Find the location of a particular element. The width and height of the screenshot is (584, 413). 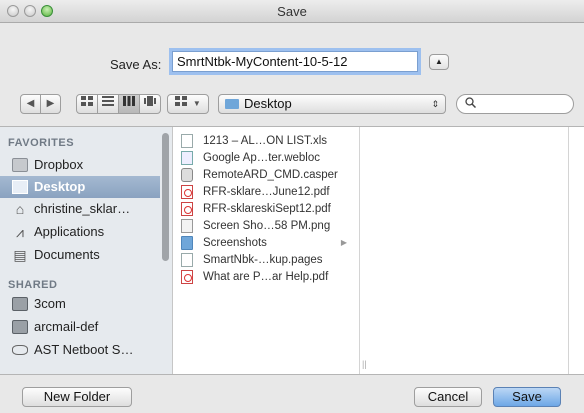

file-name: RFR-sklareskiSept12.pdf is located at coordinates (267, 209).